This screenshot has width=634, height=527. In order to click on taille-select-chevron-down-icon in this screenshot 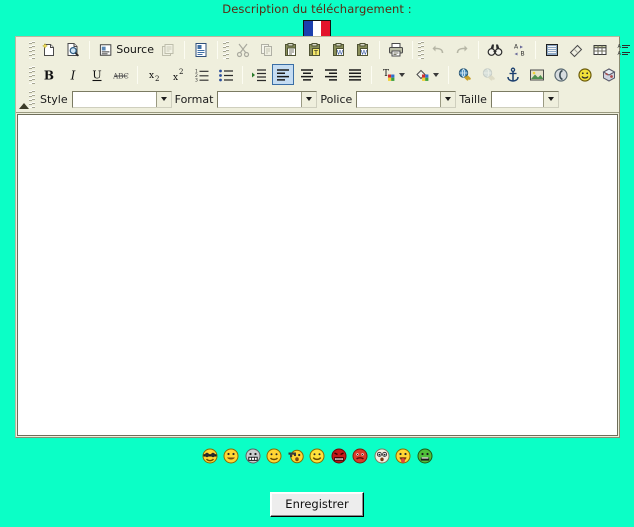, I will do `click(550, 99)`.